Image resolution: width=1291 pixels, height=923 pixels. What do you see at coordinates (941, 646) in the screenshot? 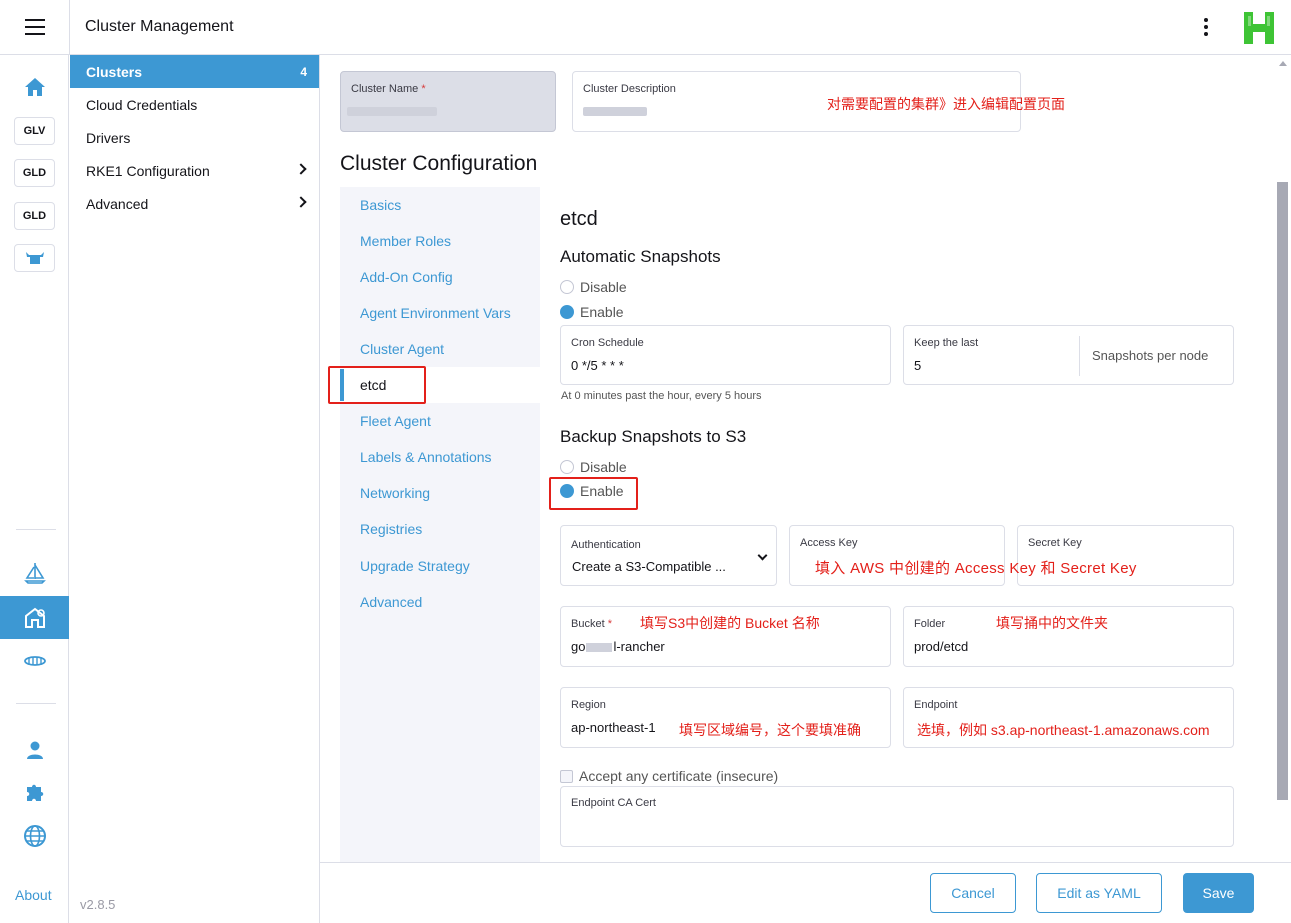
I see `folder-value: prod/etcd` at bounding box center [941, 646].